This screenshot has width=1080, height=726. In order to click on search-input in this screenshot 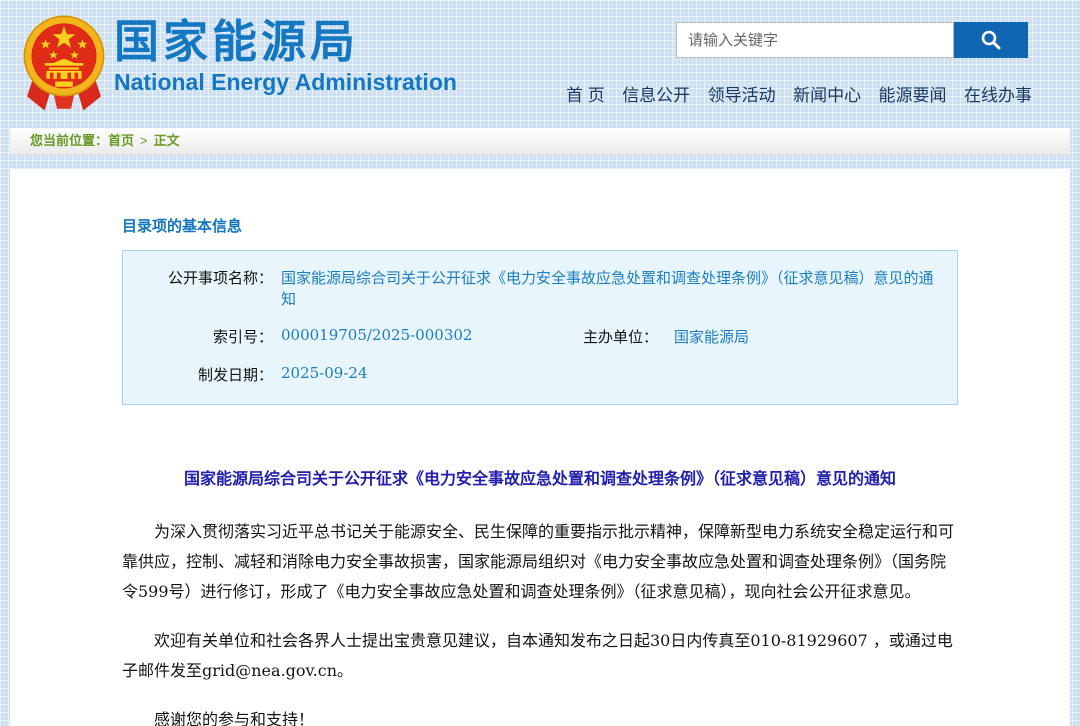, I will do `click(815, 40)`.